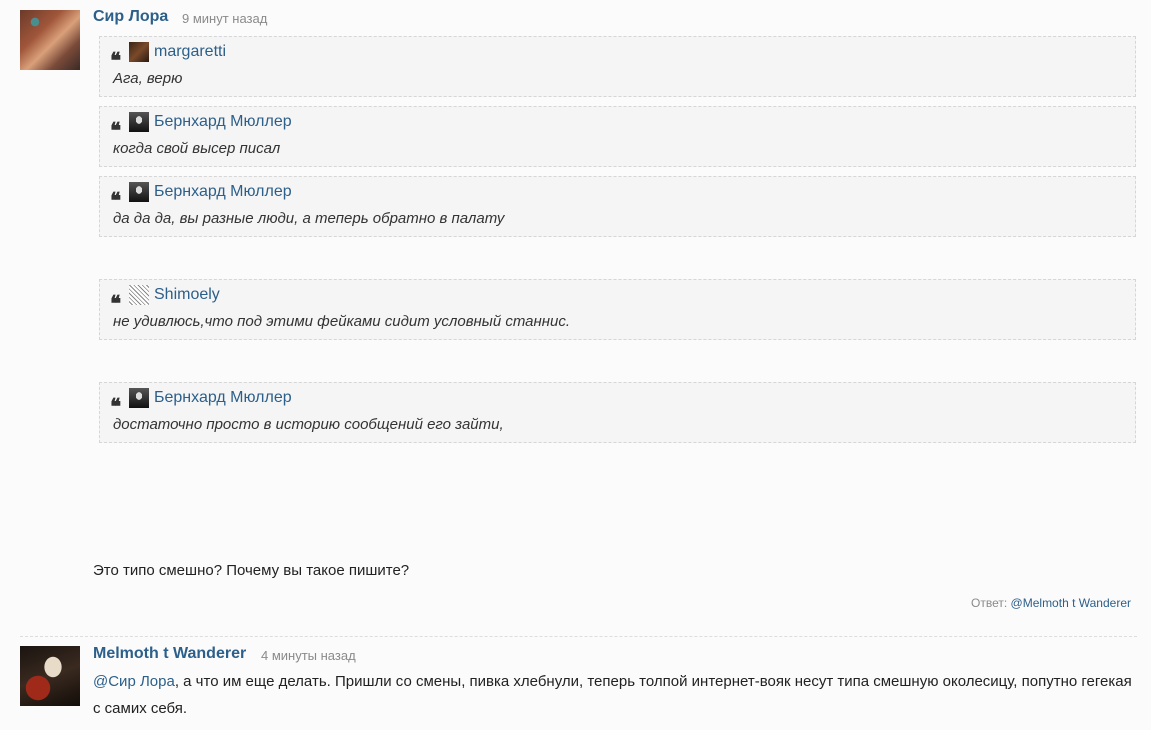  Describe the element at coordinates (169, 654) in the screenshot. I see `comment-author: Melmoth t Wanderer` at that location.